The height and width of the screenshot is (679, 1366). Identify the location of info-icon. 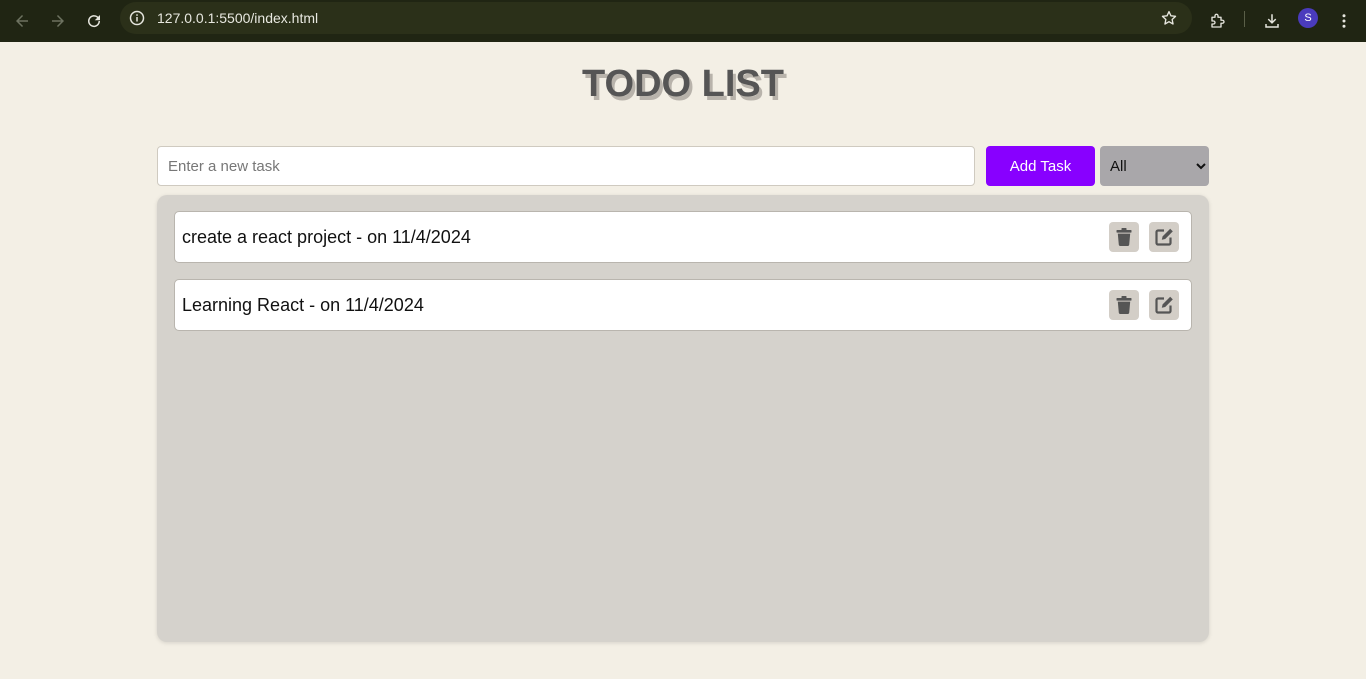
(137, 18).